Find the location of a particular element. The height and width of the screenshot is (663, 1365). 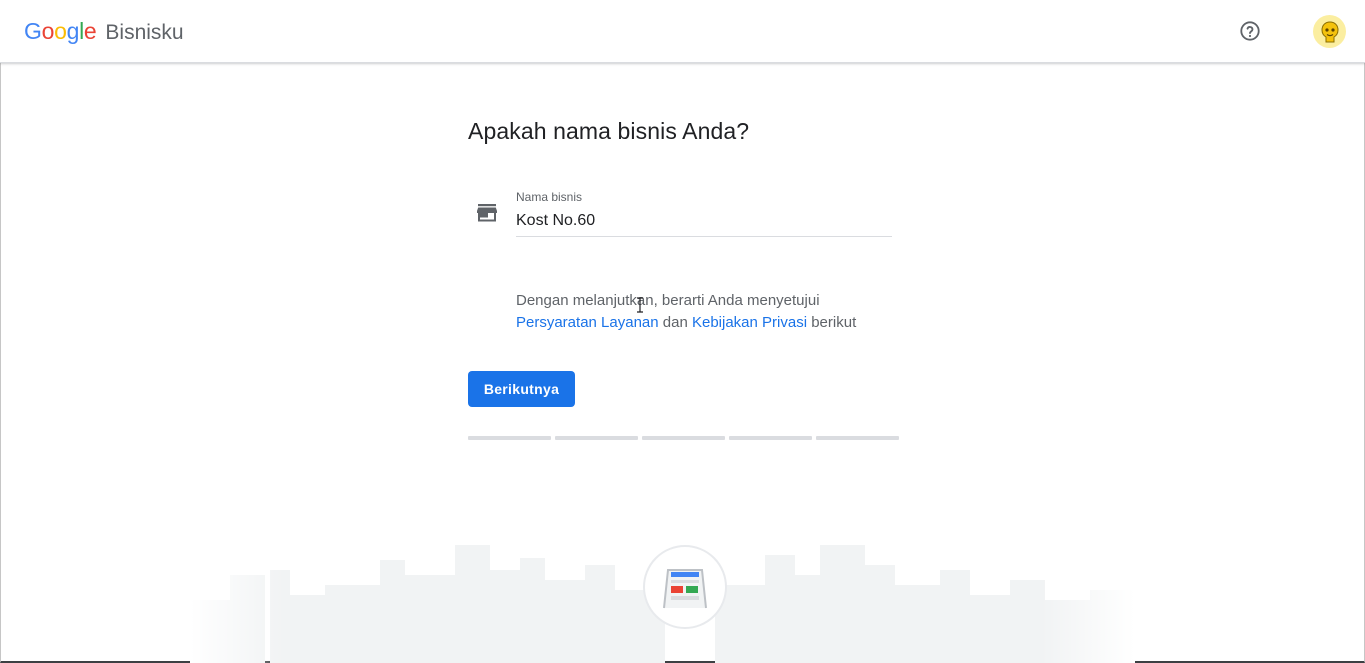

privacy-policy-link: Kebijakan Privasi is located at coordinates (749, 322).